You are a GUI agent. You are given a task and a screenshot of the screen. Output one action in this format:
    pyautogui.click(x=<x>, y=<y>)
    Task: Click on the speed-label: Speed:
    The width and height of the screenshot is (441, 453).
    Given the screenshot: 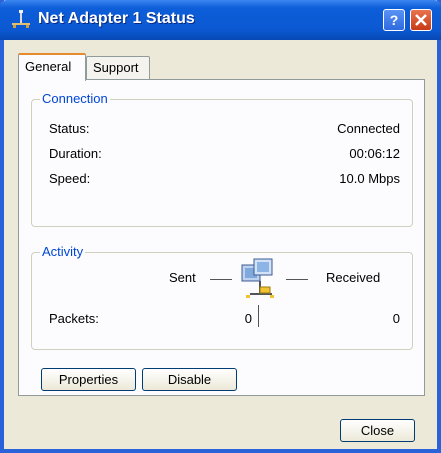 What is the action you would take?
    pyautogui.click(x=70, y=178)
    